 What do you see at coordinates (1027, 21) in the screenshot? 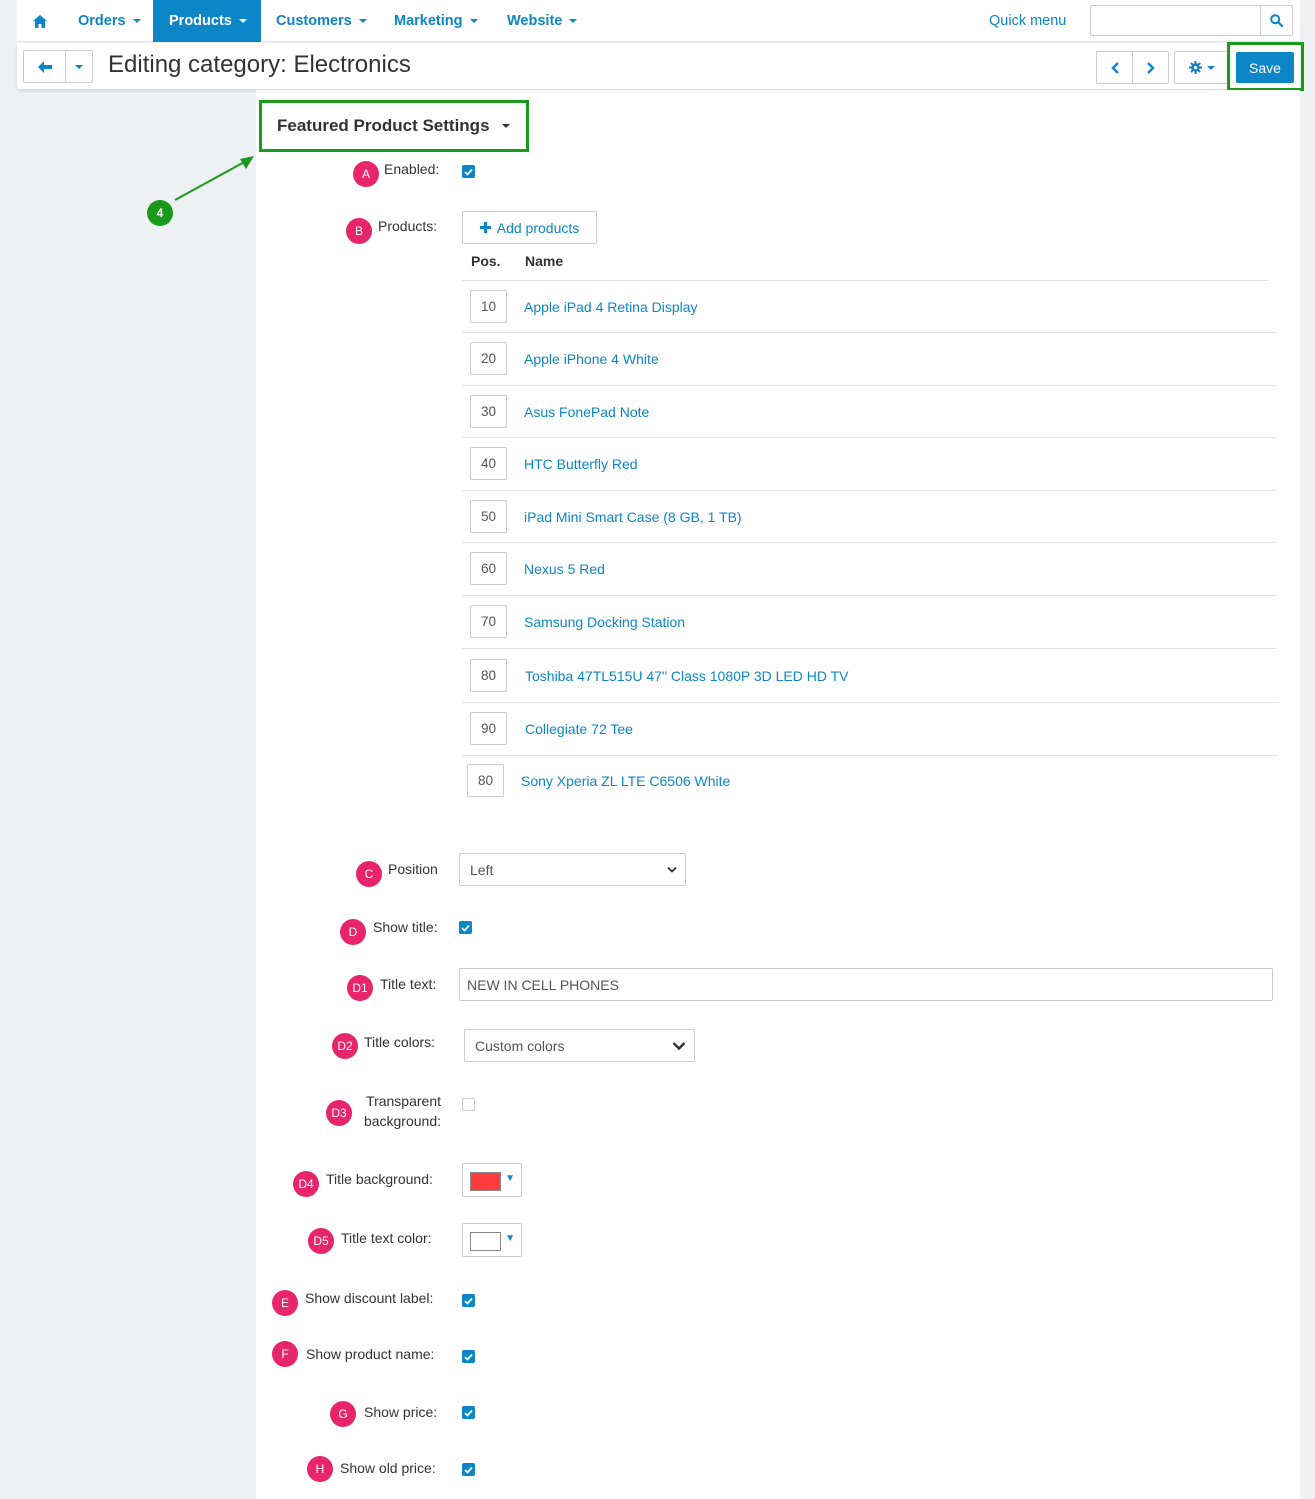
I see `quick-menu-link: Quick menu` at bounding box center [1027, 21].